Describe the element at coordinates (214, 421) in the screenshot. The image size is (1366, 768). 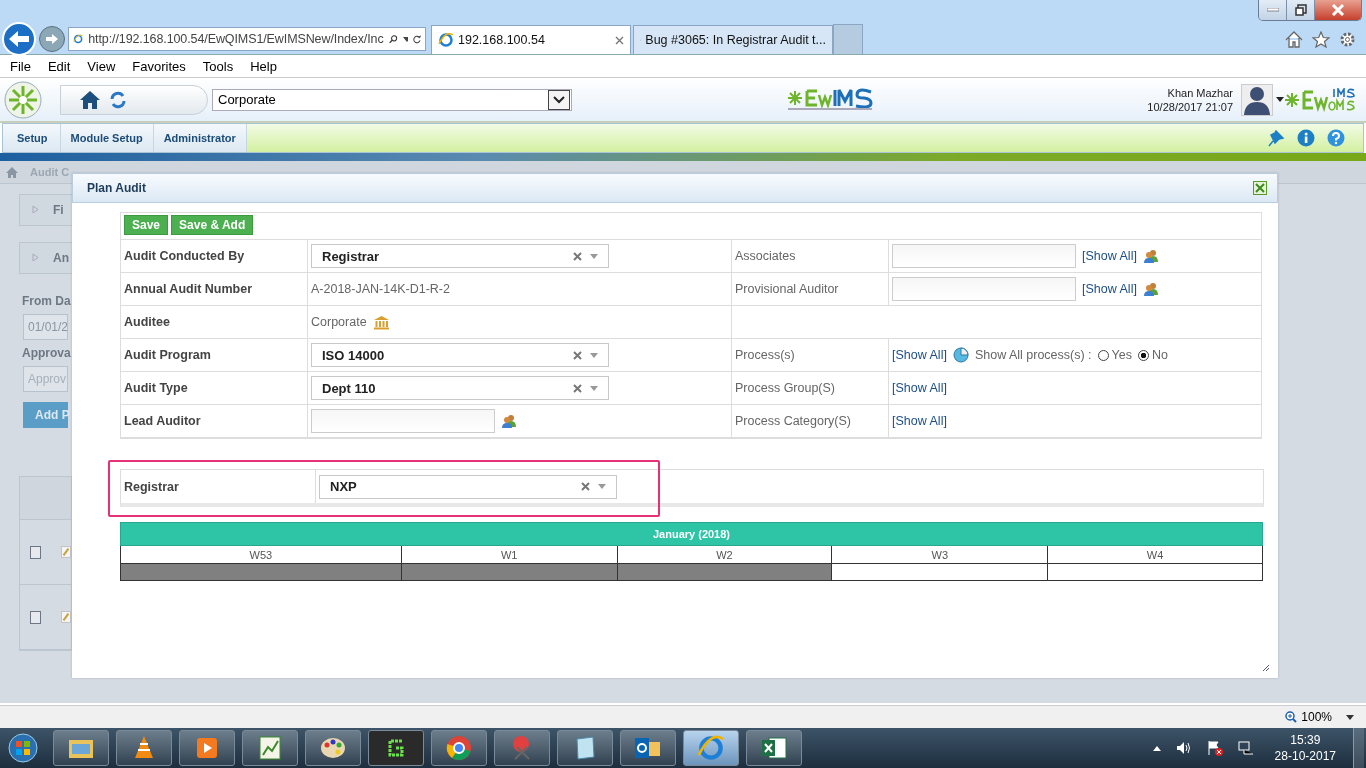
I see `field-label: Lead Auditor` at that location.